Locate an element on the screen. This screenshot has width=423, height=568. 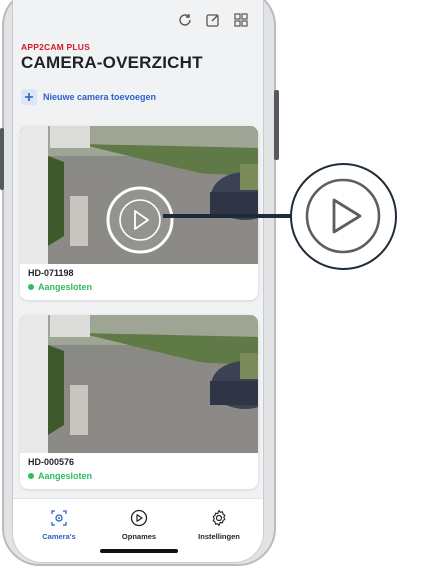
tab-recordings: Opnames is located at coordinates (139, 525).